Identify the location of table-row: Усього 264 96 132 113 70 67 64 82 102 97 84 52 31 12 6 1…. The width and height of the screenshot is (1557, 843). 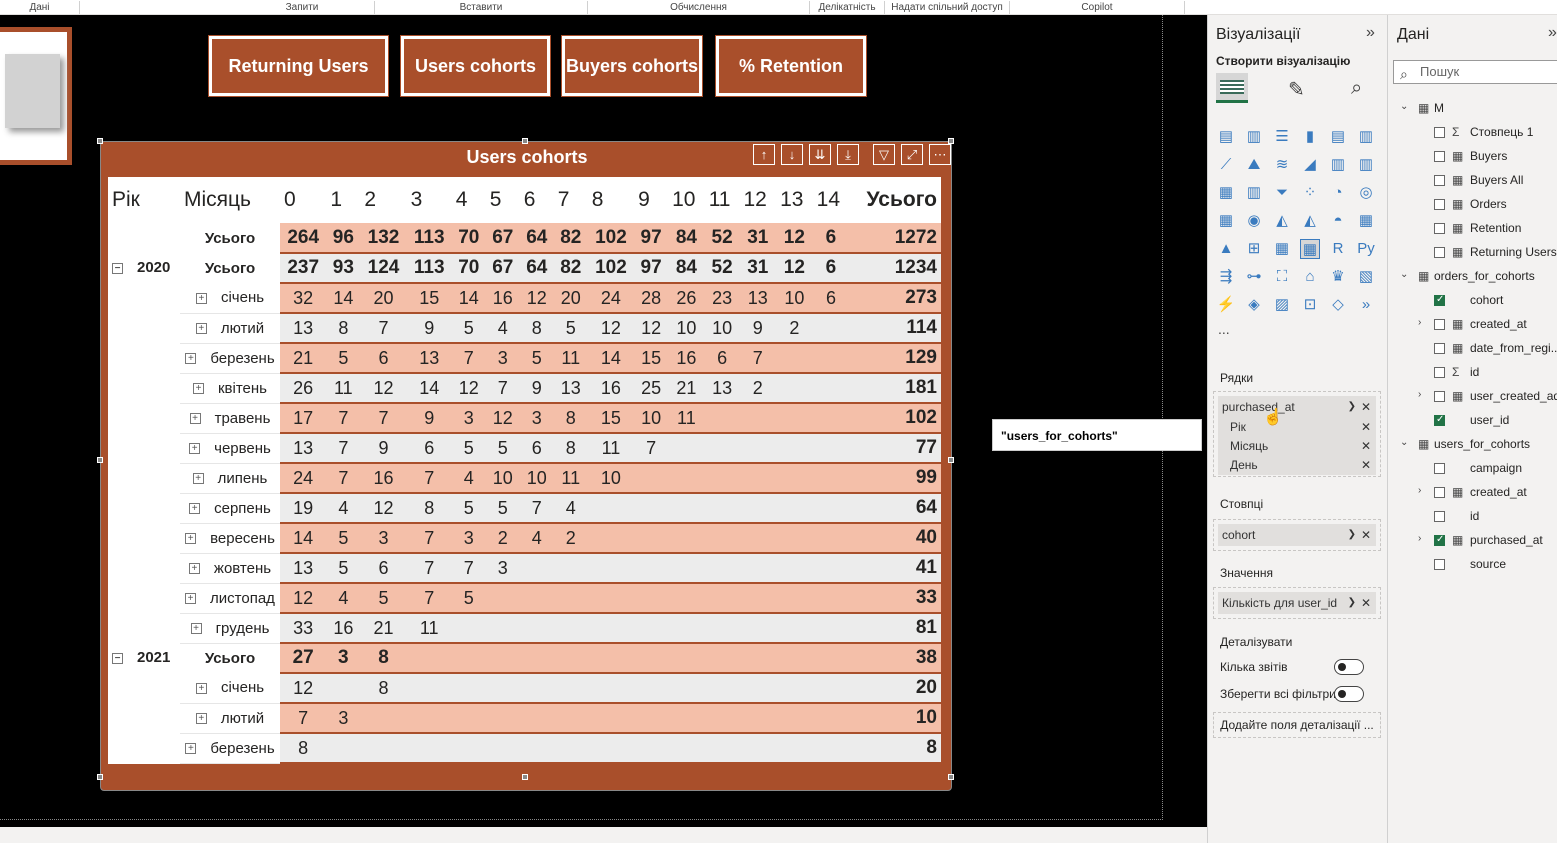
(524, 238).